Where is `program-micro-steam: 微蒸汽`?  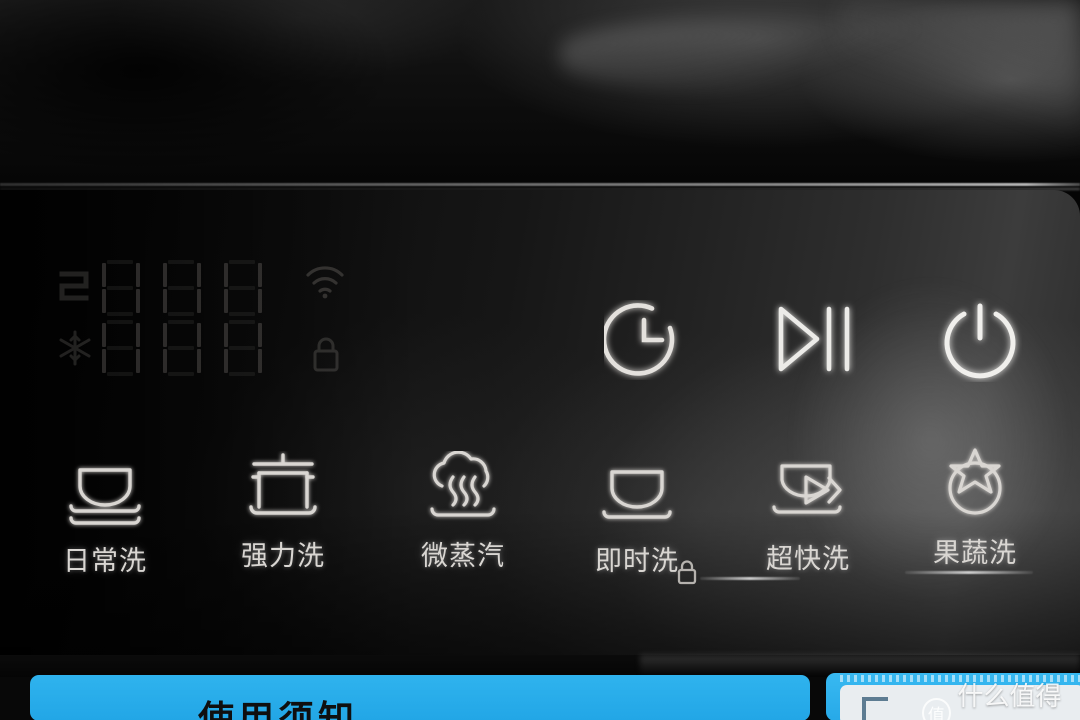 program-micro-steam: 微蒸汽 is located at coordinates (463, 512).